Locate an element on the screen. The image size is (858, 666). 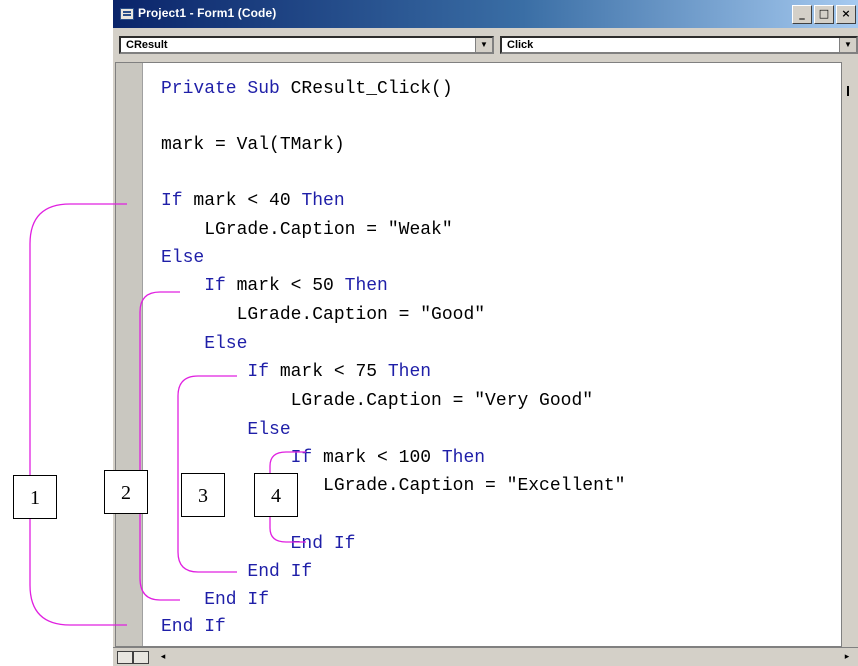
code-line: LGrade.Caption = "Weak" is located at coordinates (307, 230).